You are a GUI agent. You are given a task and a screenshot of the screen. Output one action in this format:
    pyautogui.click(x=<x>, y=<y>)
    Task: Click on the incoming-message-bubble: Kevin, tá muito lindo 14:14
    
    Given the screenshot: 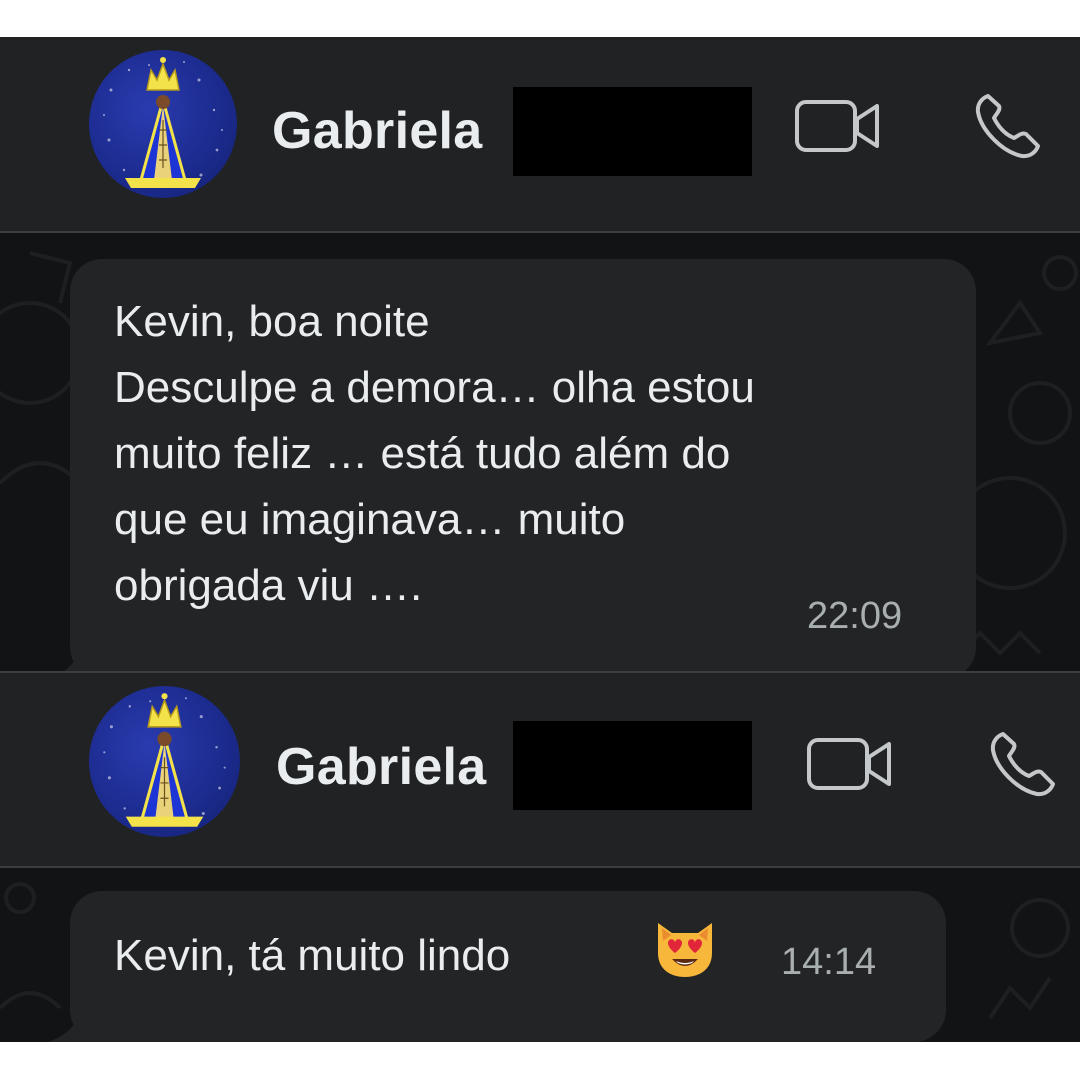 What is the action you would take?
    pyautogui.click(x=508, y=966)
    